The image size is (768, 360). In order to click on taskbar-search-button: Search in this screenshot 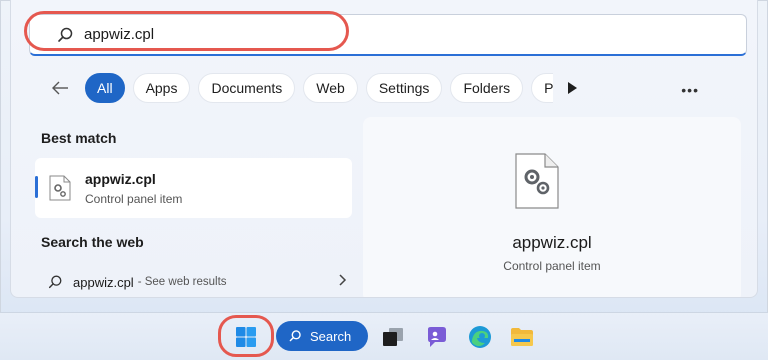, I will do `click(322, 336)`.